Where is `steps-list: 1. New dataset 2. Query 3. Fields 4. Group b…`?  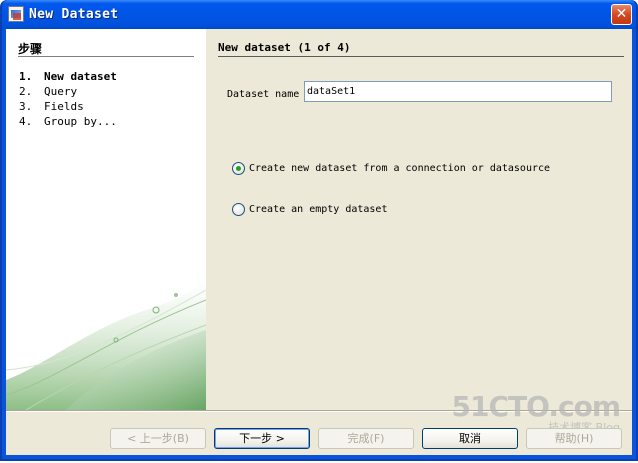 steps-list: 1. New dataset 2. Query 3. Fields 4. Group b… is located at coordinates (68, 99).